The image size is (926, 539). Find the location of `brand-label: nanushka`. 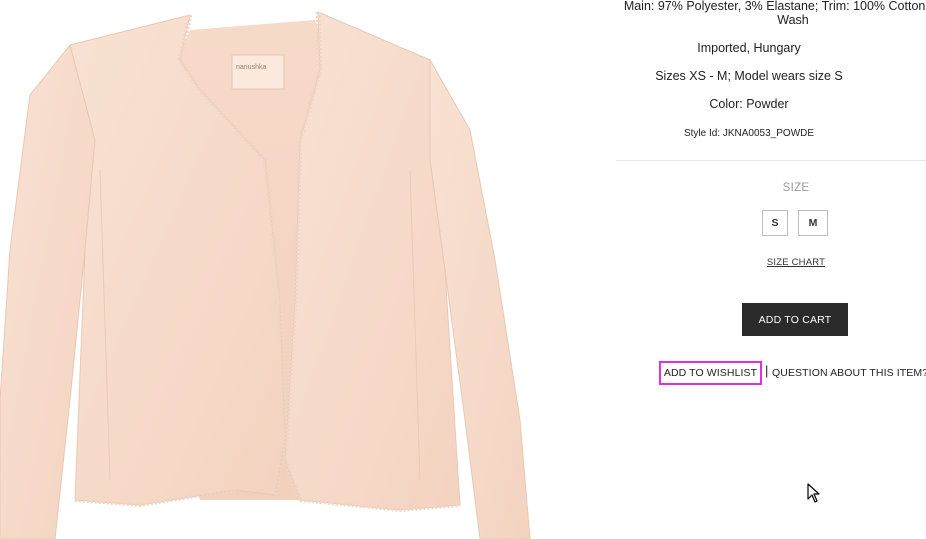

brand-label: nanushka is located at coordinates (251, 67).